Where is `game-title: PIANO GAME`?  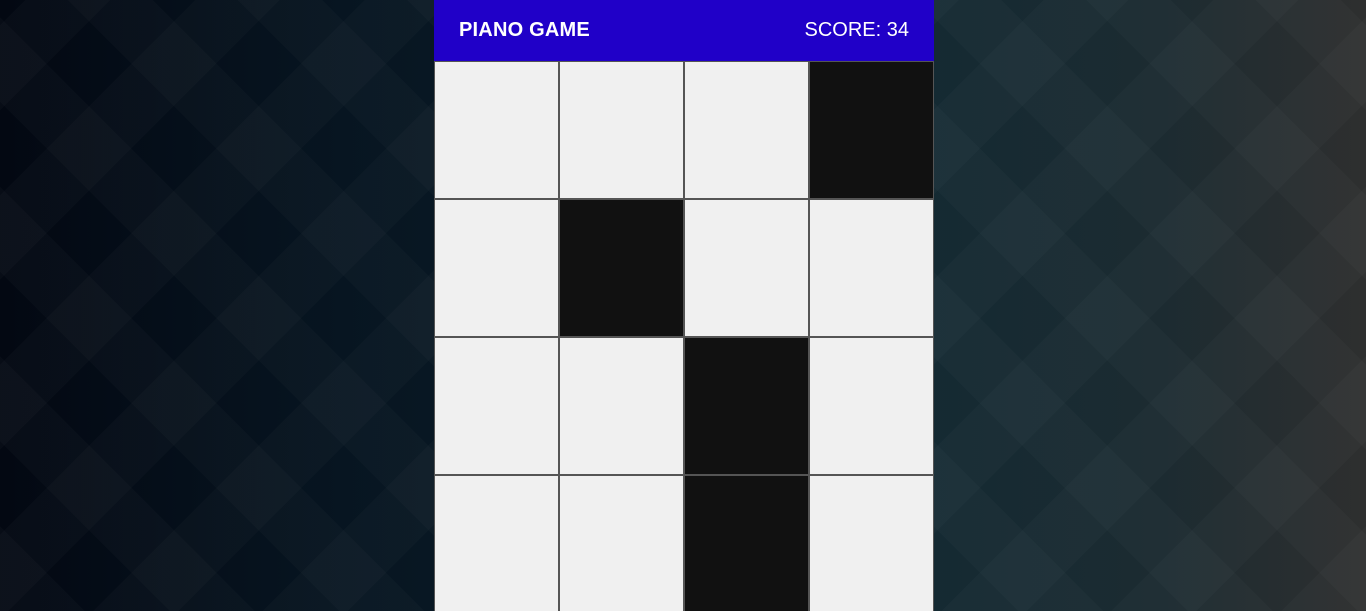
game-title: PIANO GAME is located at coordinates (524, 30).